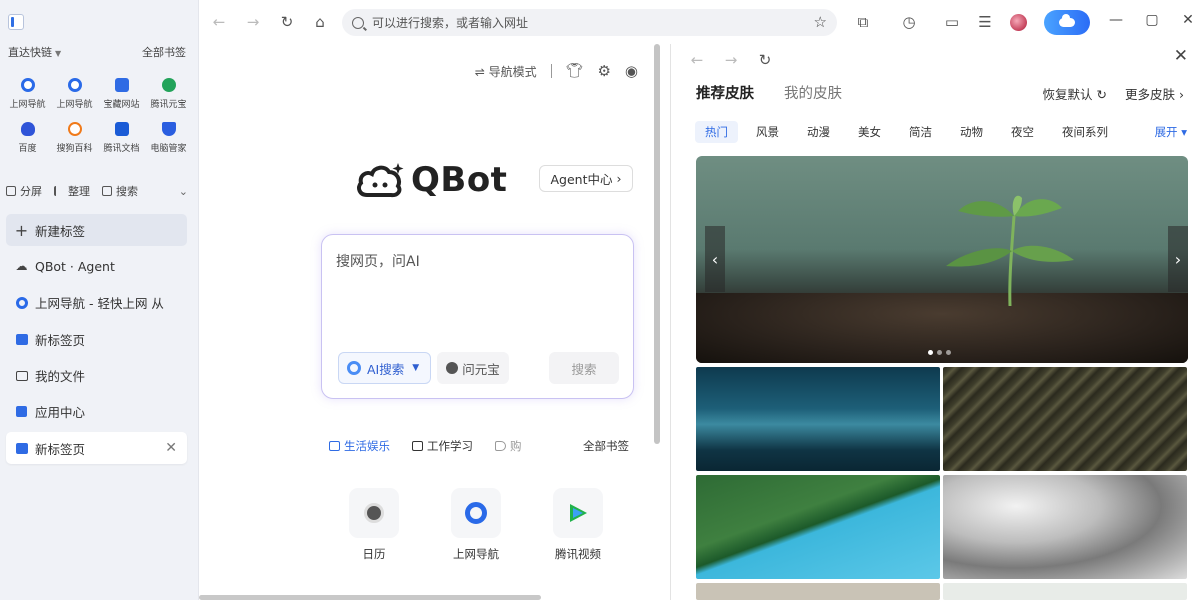  I want to click on tab-life-entertainment: 生活娱乐, so click(359, 446).